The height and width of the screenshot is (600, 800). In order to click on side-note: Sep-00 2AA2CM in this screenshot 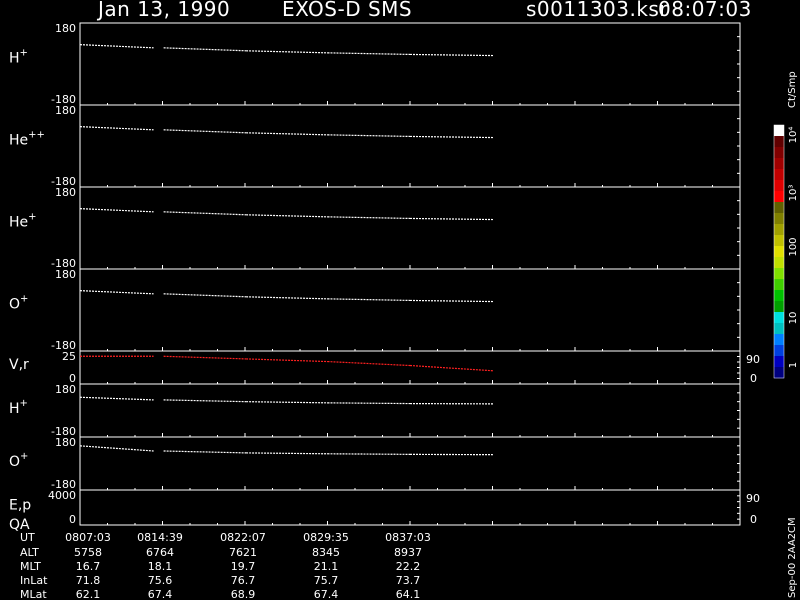, I will do `click(792, 557)`.